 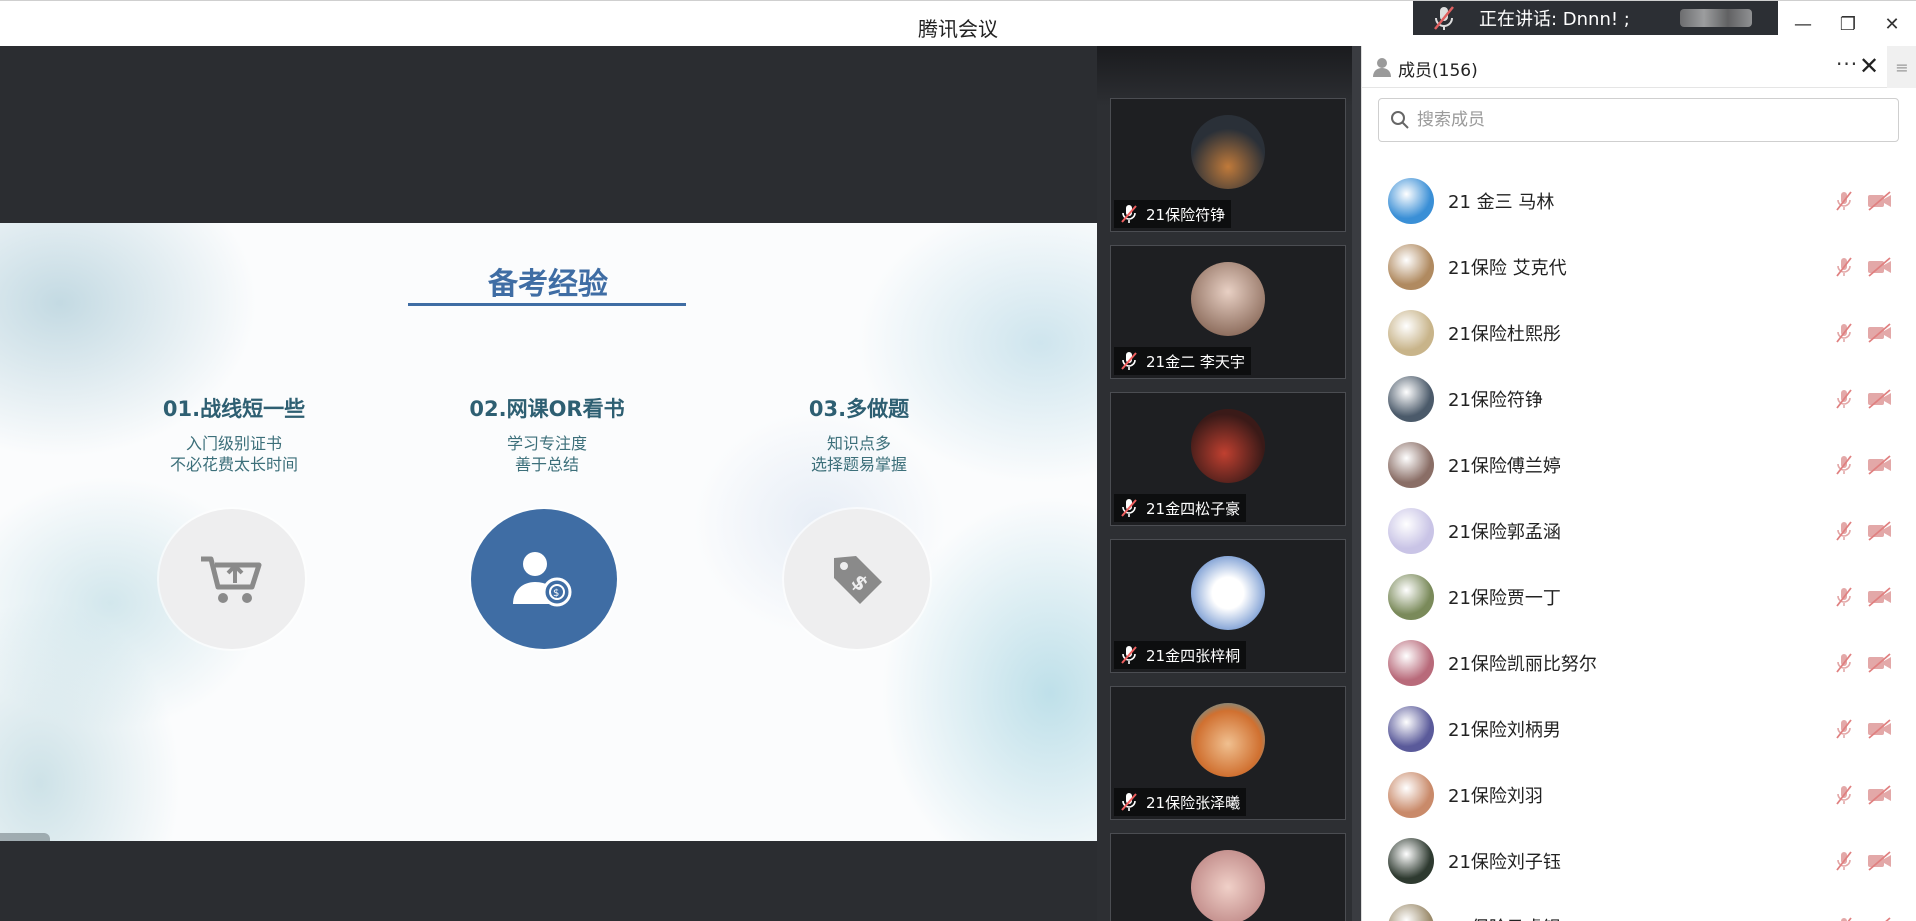 I want to click on member-row: 21保险傅兰婷, so click(x=1639, y=465).